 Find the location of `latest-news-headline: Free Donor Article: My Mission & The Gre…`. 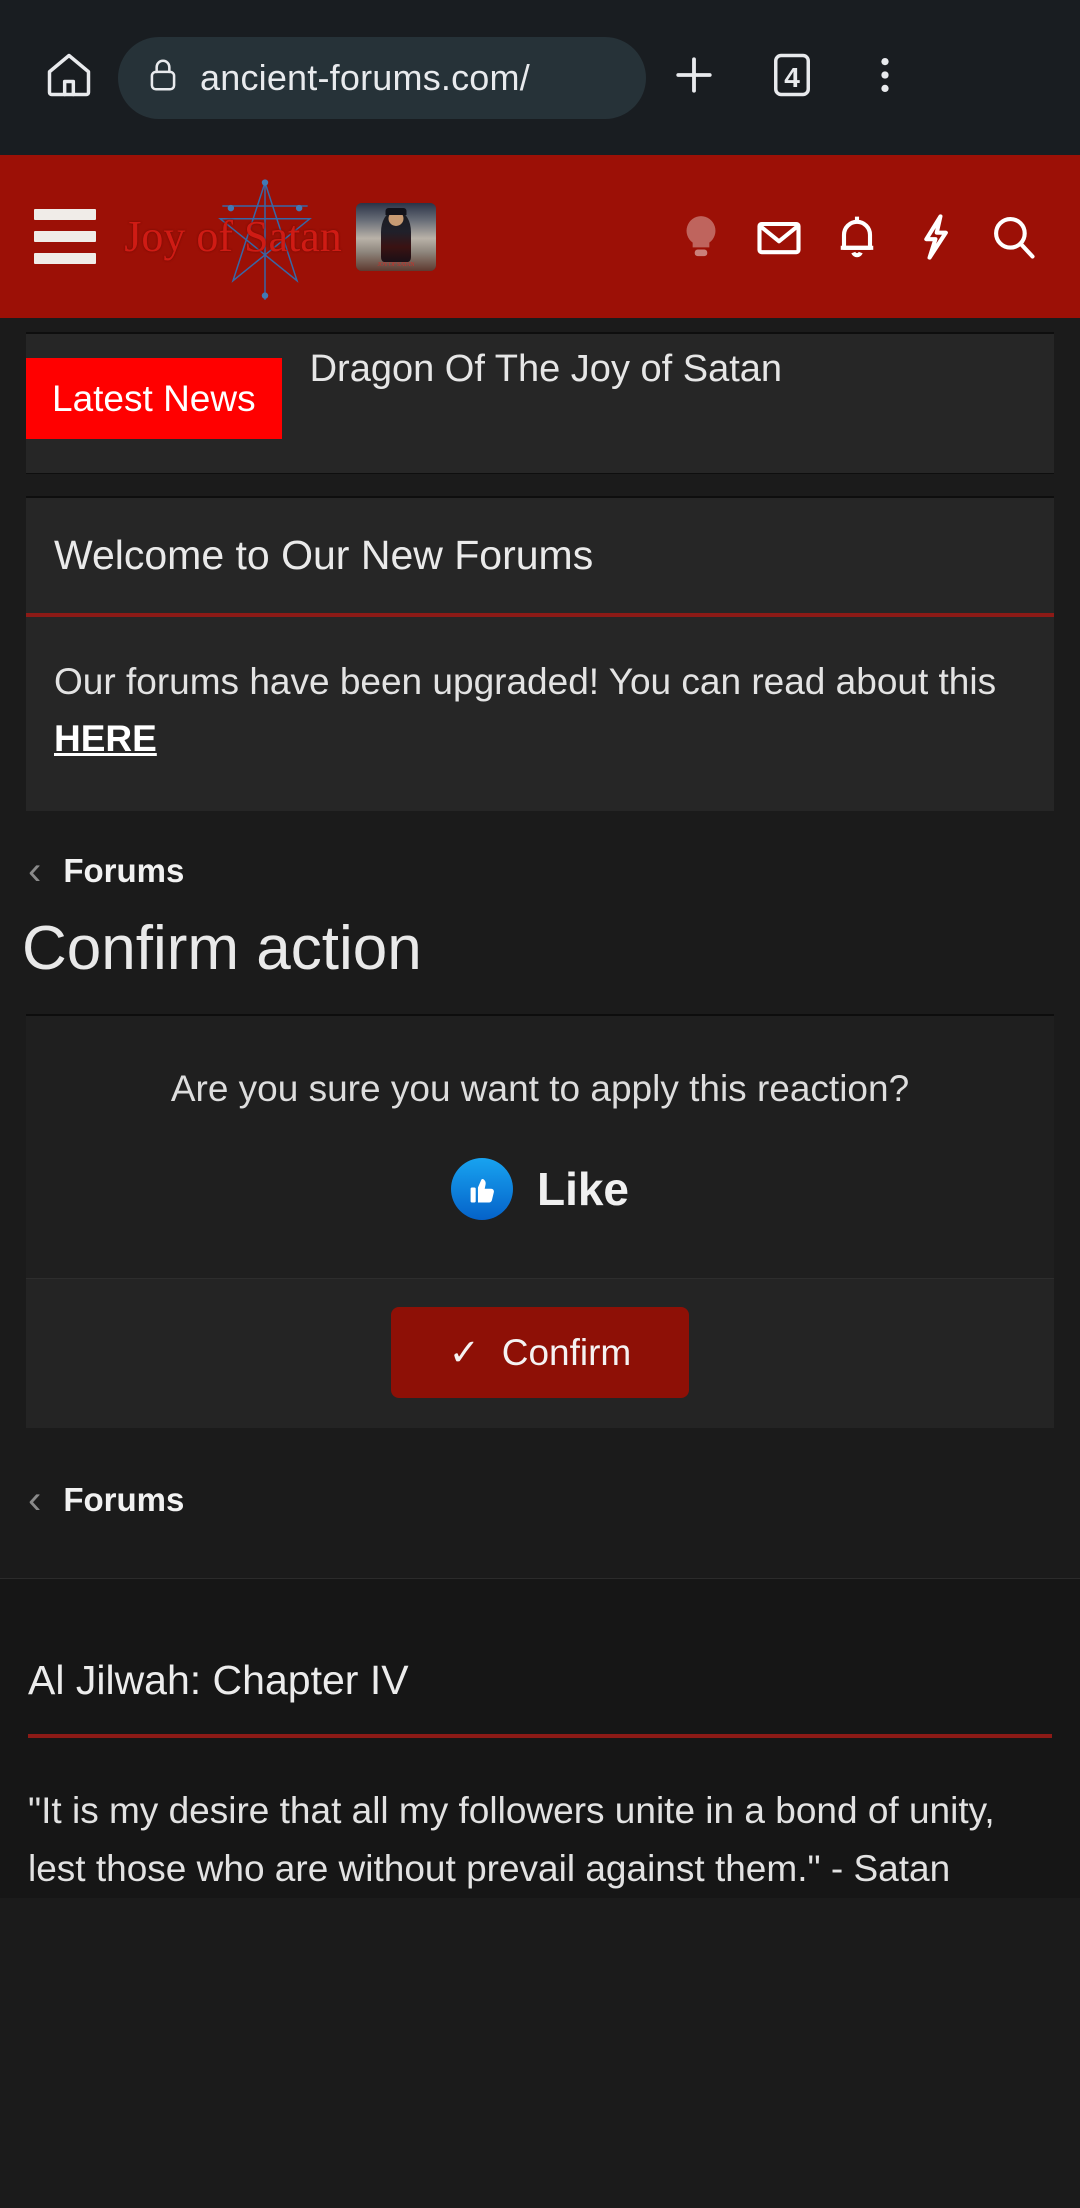

latest-news-headline: Free Donor Article: My Mission & The Gre… is located at coordinates (668, 366).